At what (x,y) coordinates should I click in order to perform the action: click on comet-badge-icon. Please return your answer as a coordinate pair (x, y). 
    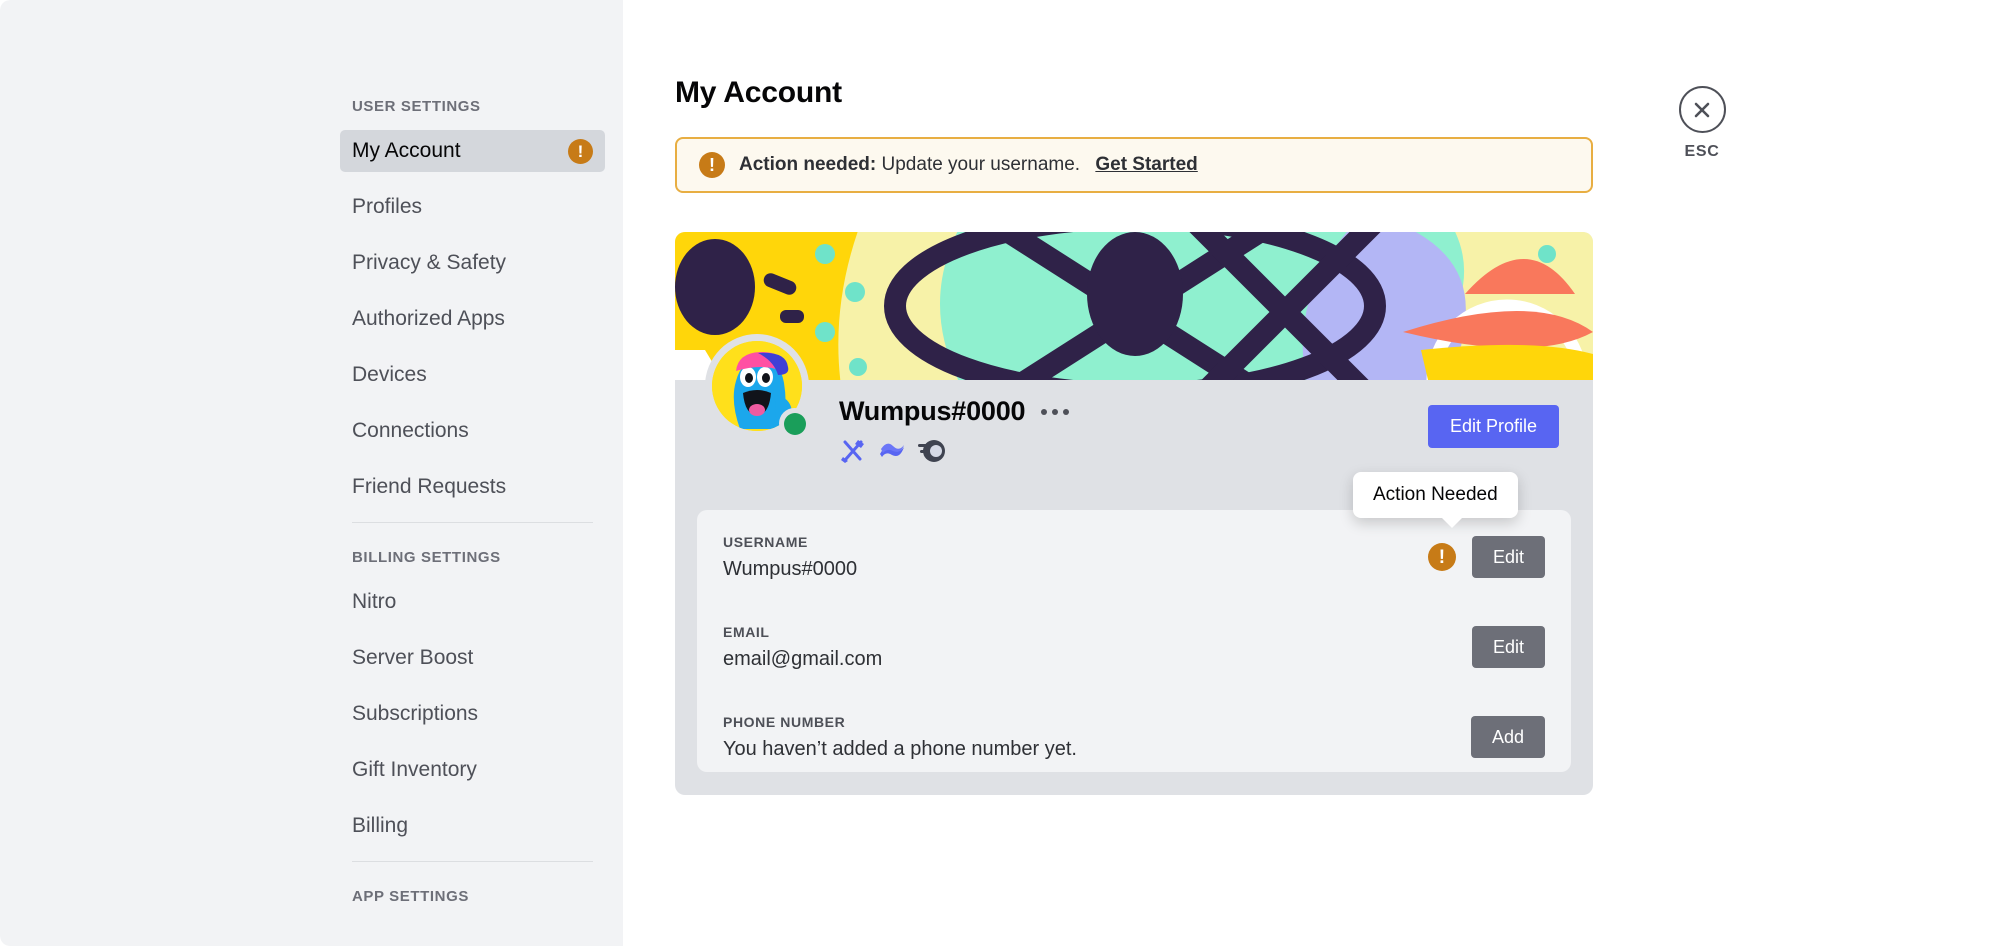
    Looking at the image, I should click on (931, 451).